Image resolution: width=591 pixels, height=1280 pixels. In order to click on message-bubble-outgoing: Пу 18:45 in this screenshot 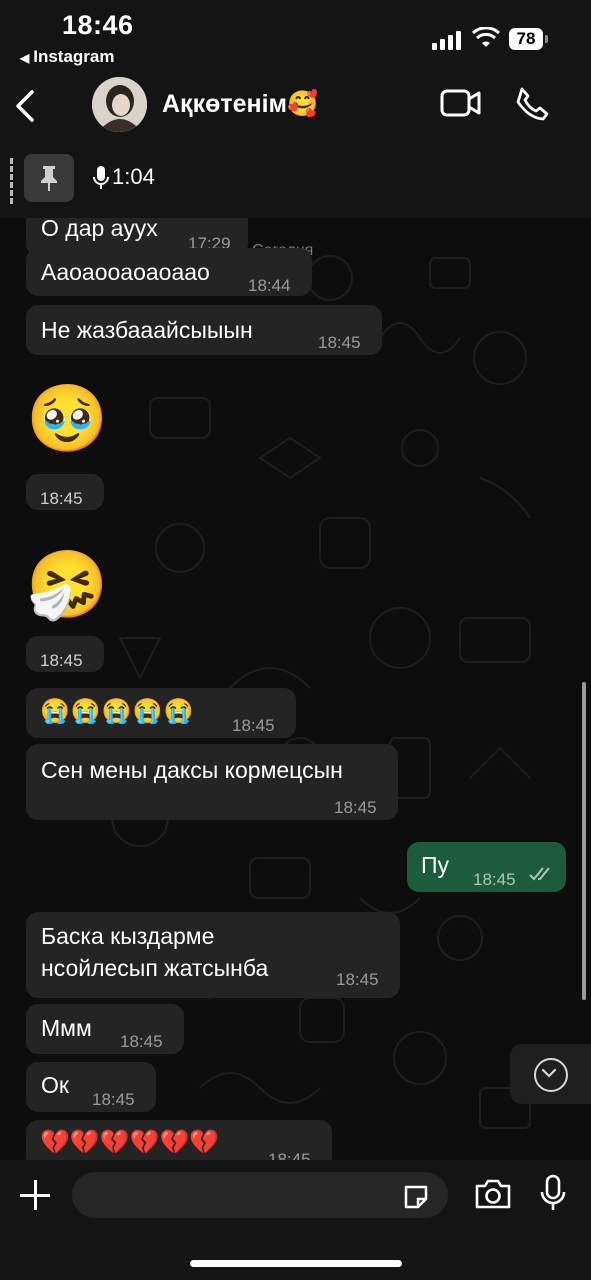, I will do `click(486, 867)`.